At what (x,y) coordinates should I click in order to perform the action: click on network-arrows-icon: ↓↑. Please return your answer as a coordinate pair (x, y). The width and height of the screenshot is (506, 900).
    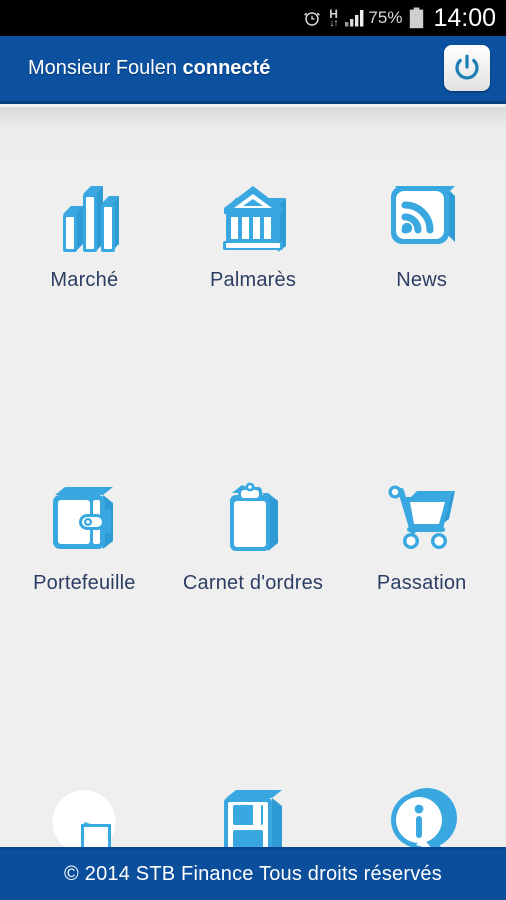
    Looking at the image, I should click on (333, 23).